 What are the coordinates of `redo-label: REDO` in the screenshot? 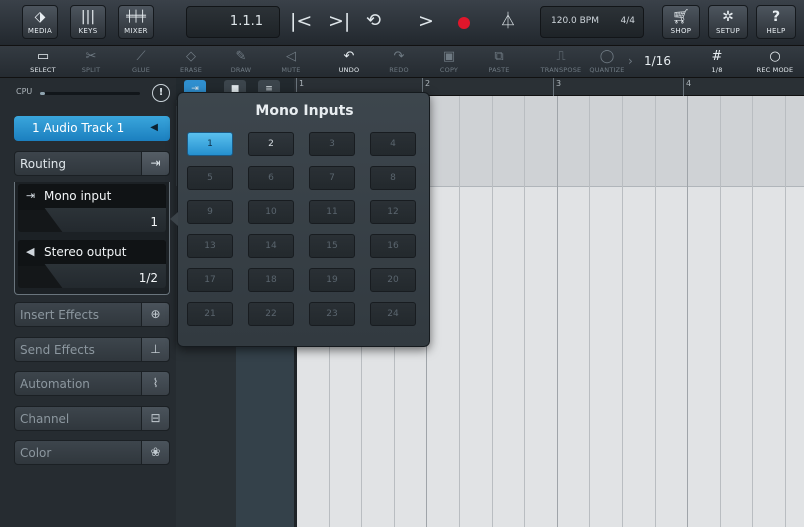 It's located at (399, 70).